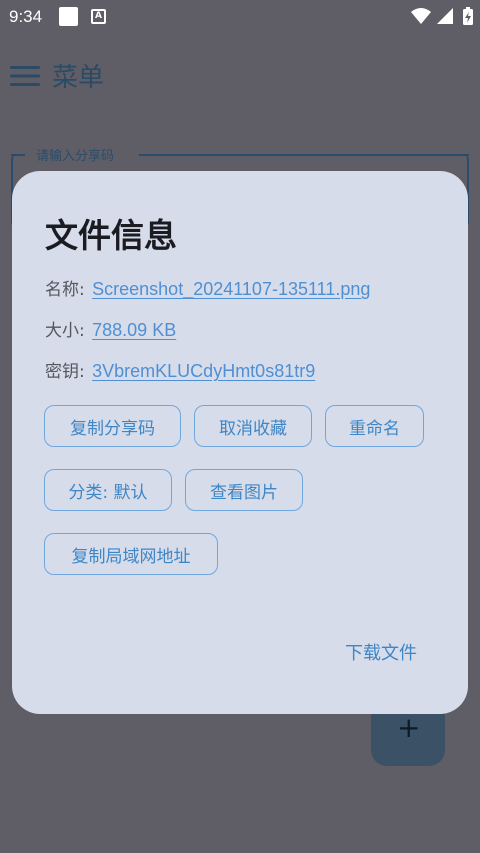 This screenshot has width=480, height=853. What do you see at coordinates (68, 16) in the screenshot?
I see `notification-square-icon` at bounding box center [68, 16].